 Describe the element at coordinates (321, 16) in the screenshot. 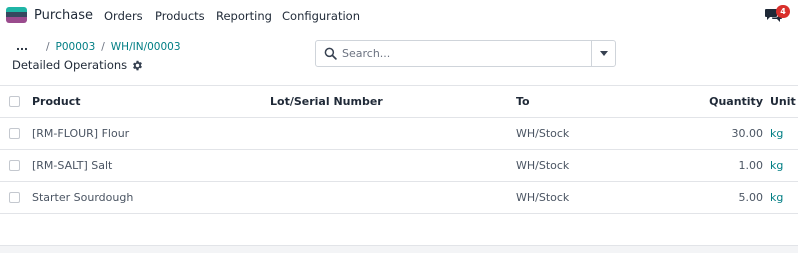

I see `menu-configuration: Configuration` at that location.